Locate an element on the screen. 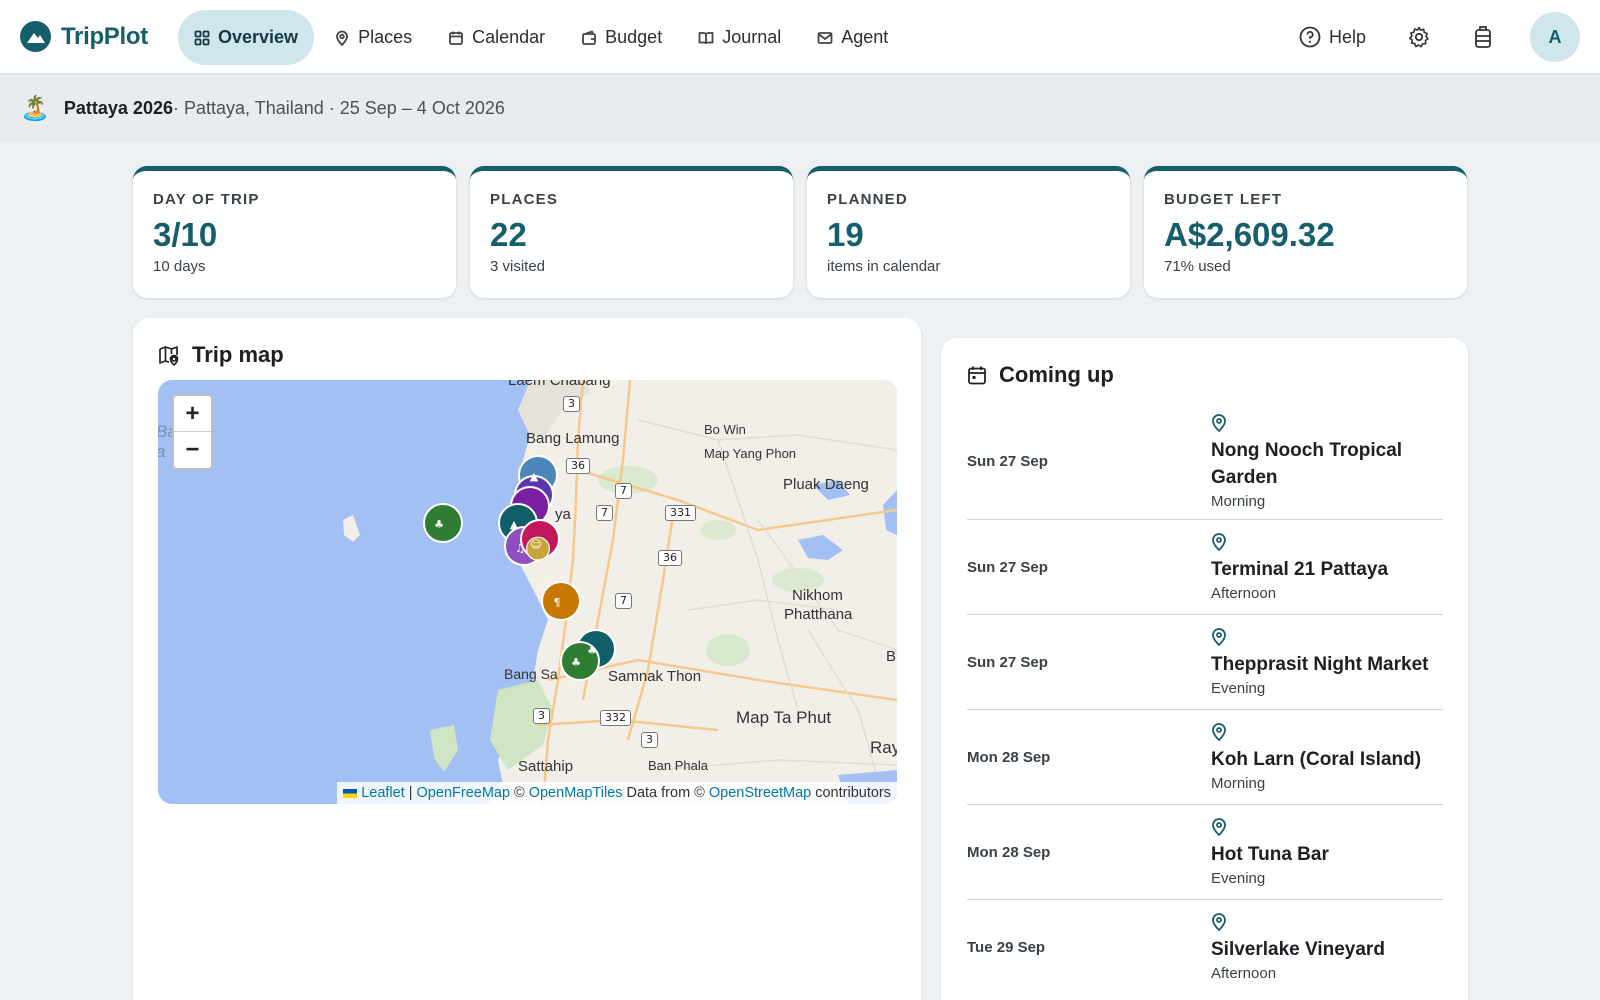 Image resolution: width=1600 pixels, height=1000 pixels. settings-button is located at coordinates (1419, 37).